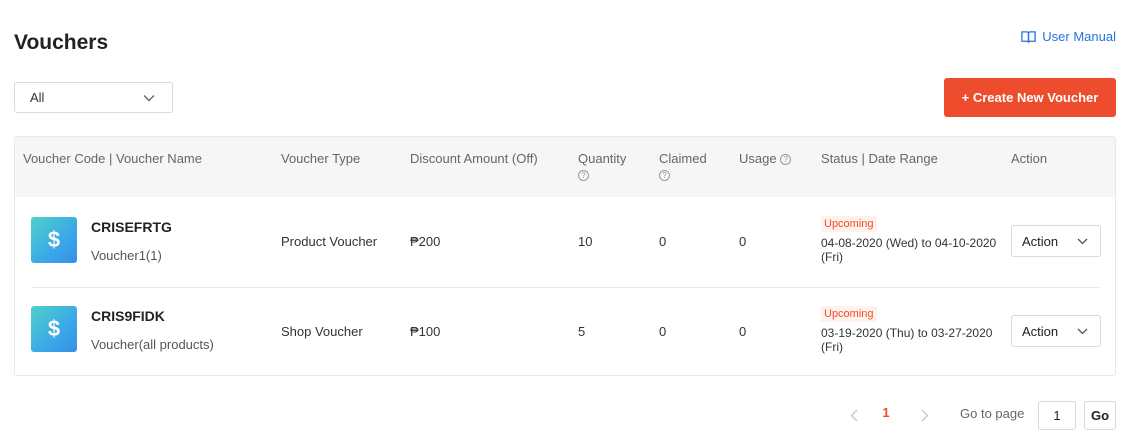  Describe the element at coordinates (474, 158) in the screenshot. I see `column-header-discount: Discount Amount (Off)` at that location.